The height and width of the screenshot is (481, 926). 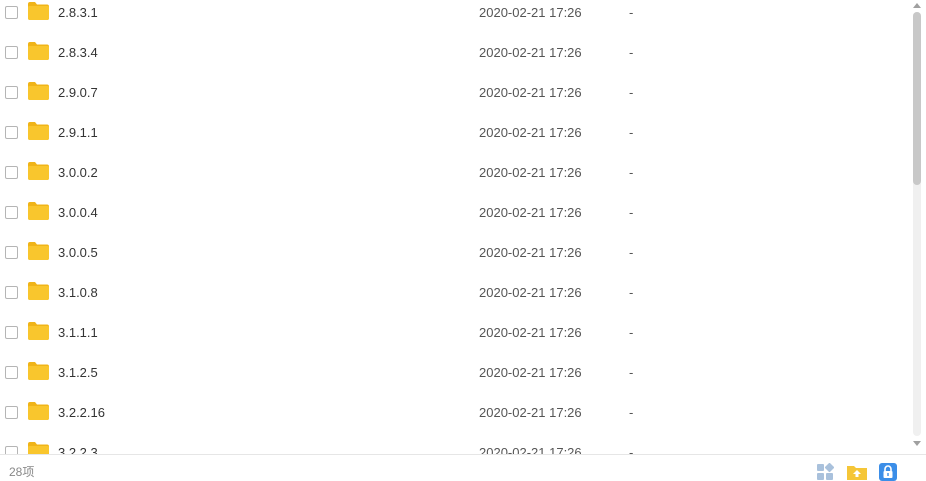 I want to click on file-name: 2.9.1.1, so click(x=78, y=132).